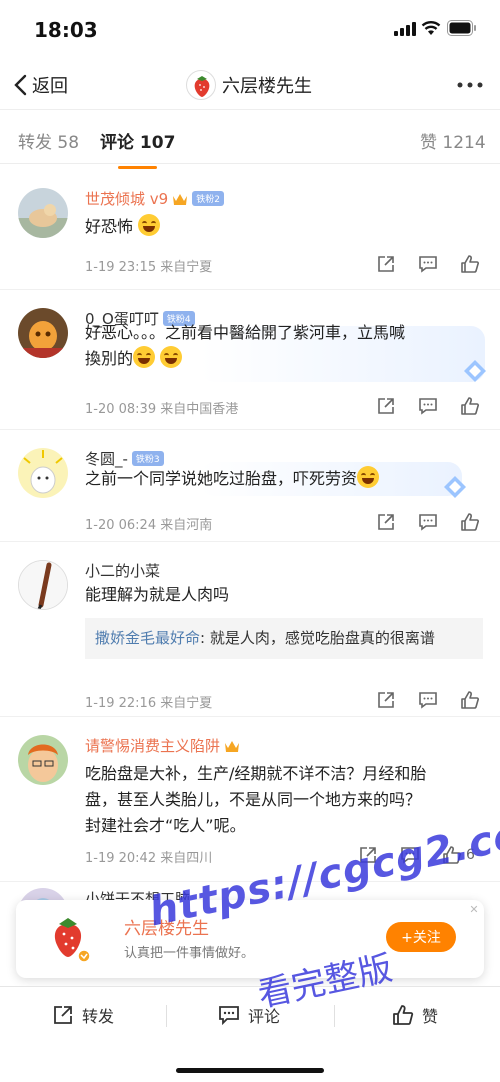 The height and width of the screenshot is (1082, 500). Describe the element at coordinates (250, 1014) in the screenshot. I see `bottom-action-bar: 转发 评论 赞` at that location.